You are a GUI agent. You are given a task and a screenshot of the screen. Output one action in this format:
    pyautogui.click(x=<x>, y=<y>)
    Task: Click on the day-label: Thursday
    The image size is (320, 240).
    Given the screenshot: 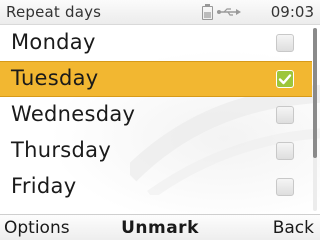 What is the action you would take?
    pyautogui.click(x=61, y=150)
    